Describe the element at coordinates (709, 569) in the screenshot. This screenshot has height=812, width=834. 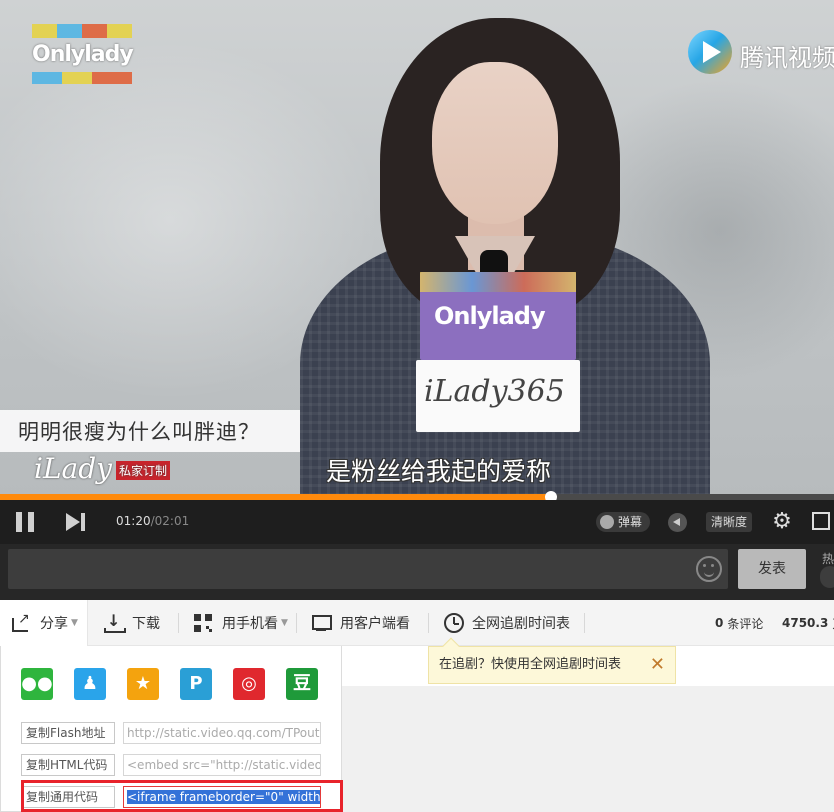
I see `emoji-icon` at that location.